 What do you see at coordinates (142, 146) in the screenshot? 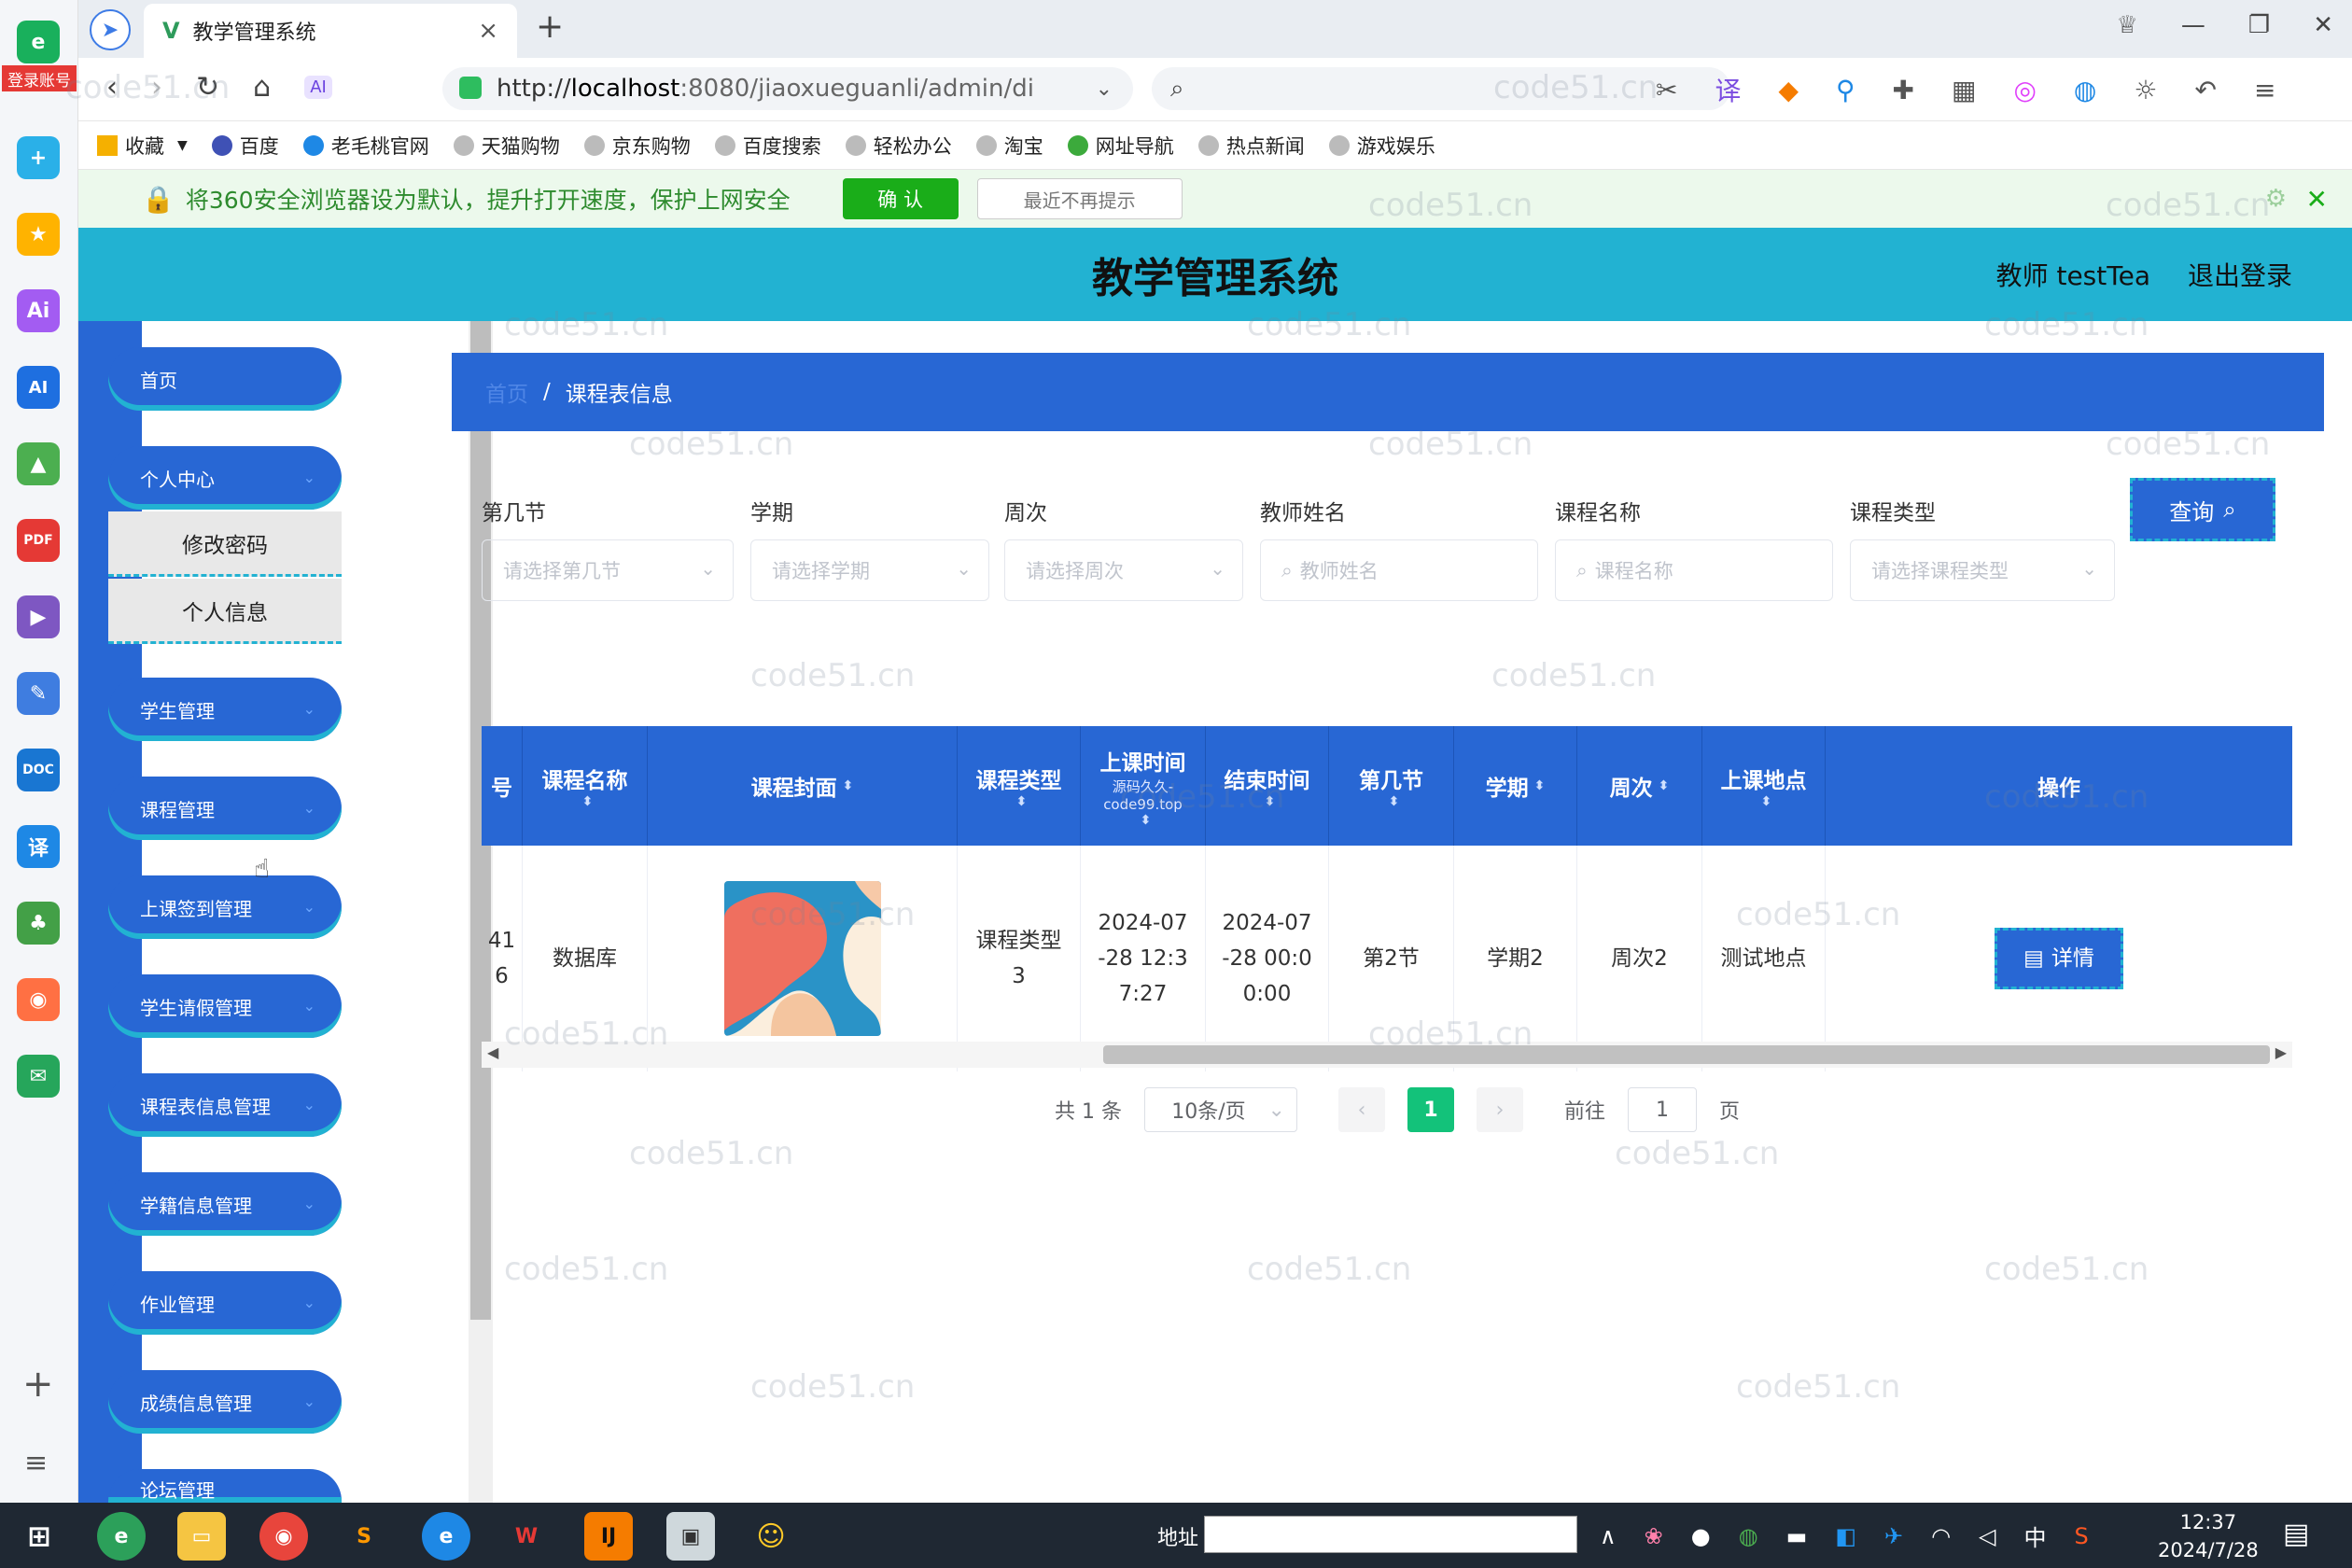
I see `bookmark-favorites: 收藏 ▼` at bounding box center [142, 146].